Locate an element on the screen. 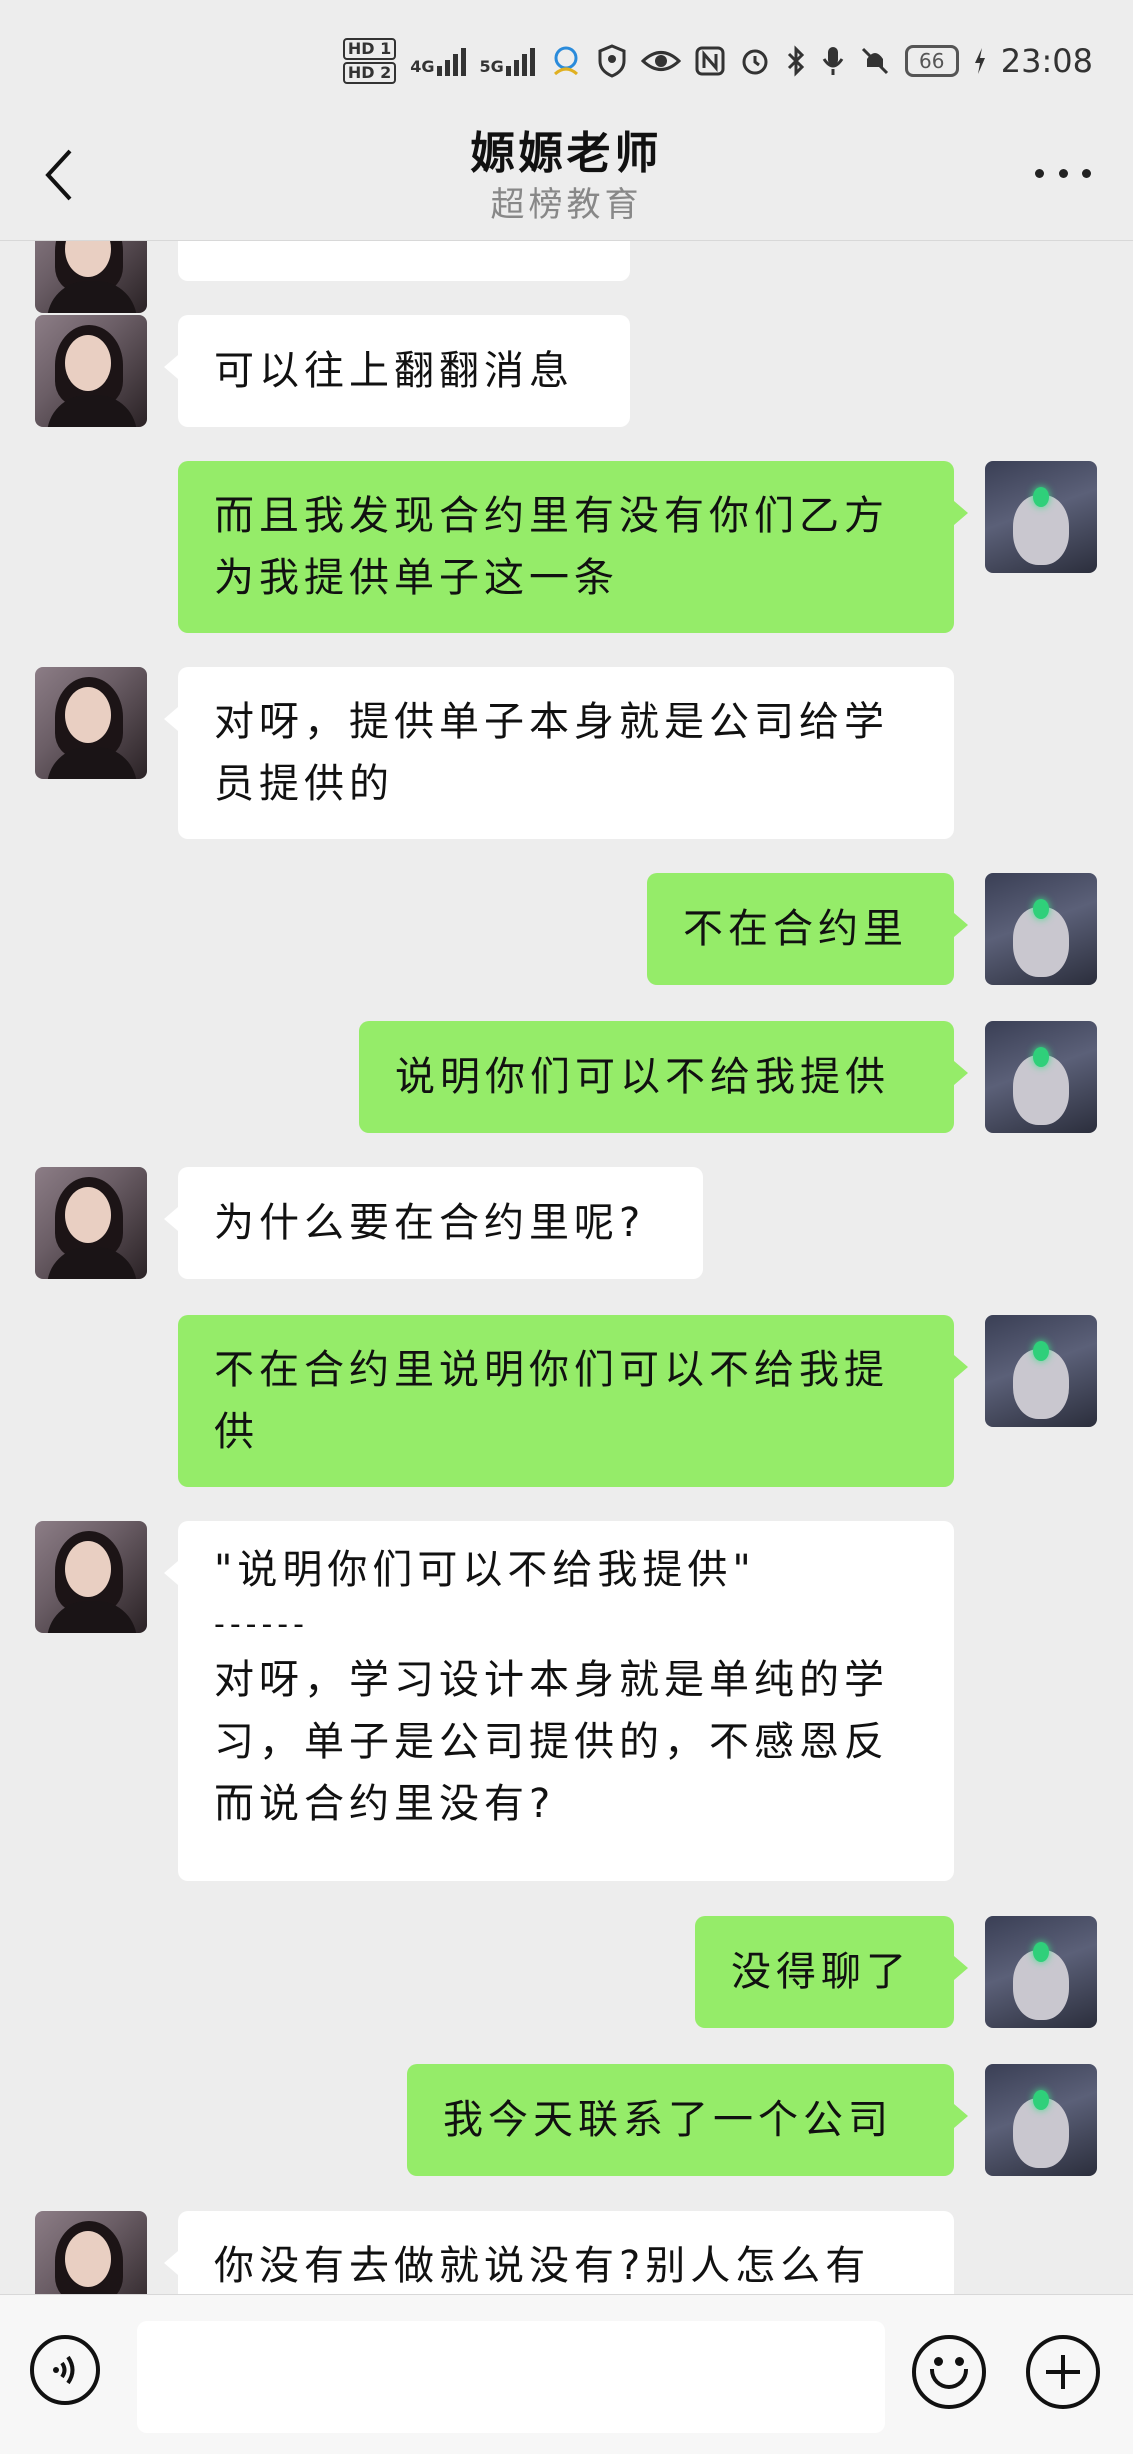  message-text: 员提供的 is located at coordinates (304, 784).